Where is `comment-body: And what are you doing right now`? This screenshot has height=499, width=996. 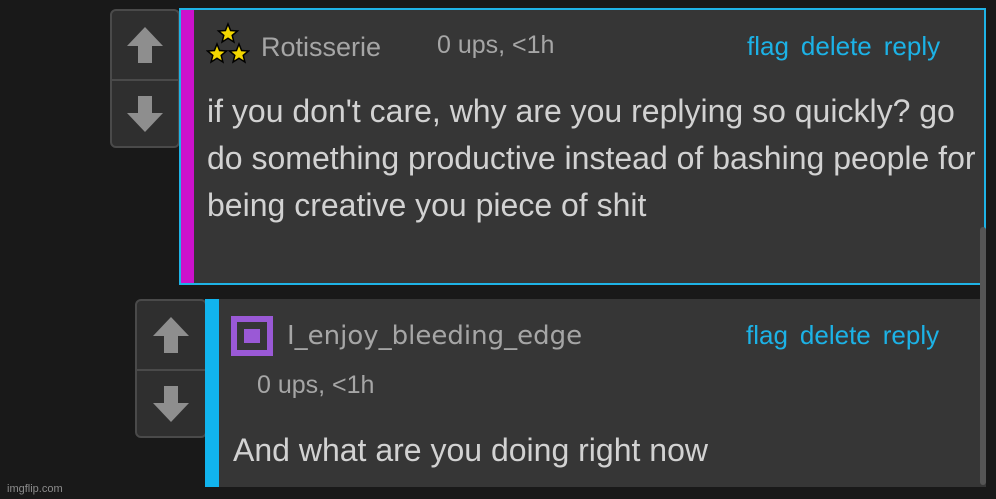
comment-body: And what are you doing right now is located at coordinates (470, 450).